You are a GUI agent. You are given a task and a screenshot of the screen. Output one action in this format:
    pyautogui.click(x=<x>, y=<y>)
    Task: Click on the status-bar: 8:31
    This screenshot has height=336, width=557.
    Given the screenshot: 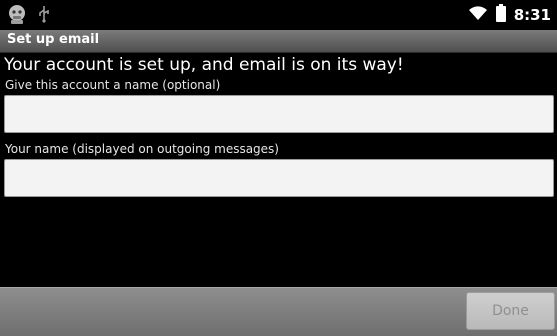 What is the action you would take?
    pyautogui.click(x=278, y=15)
    